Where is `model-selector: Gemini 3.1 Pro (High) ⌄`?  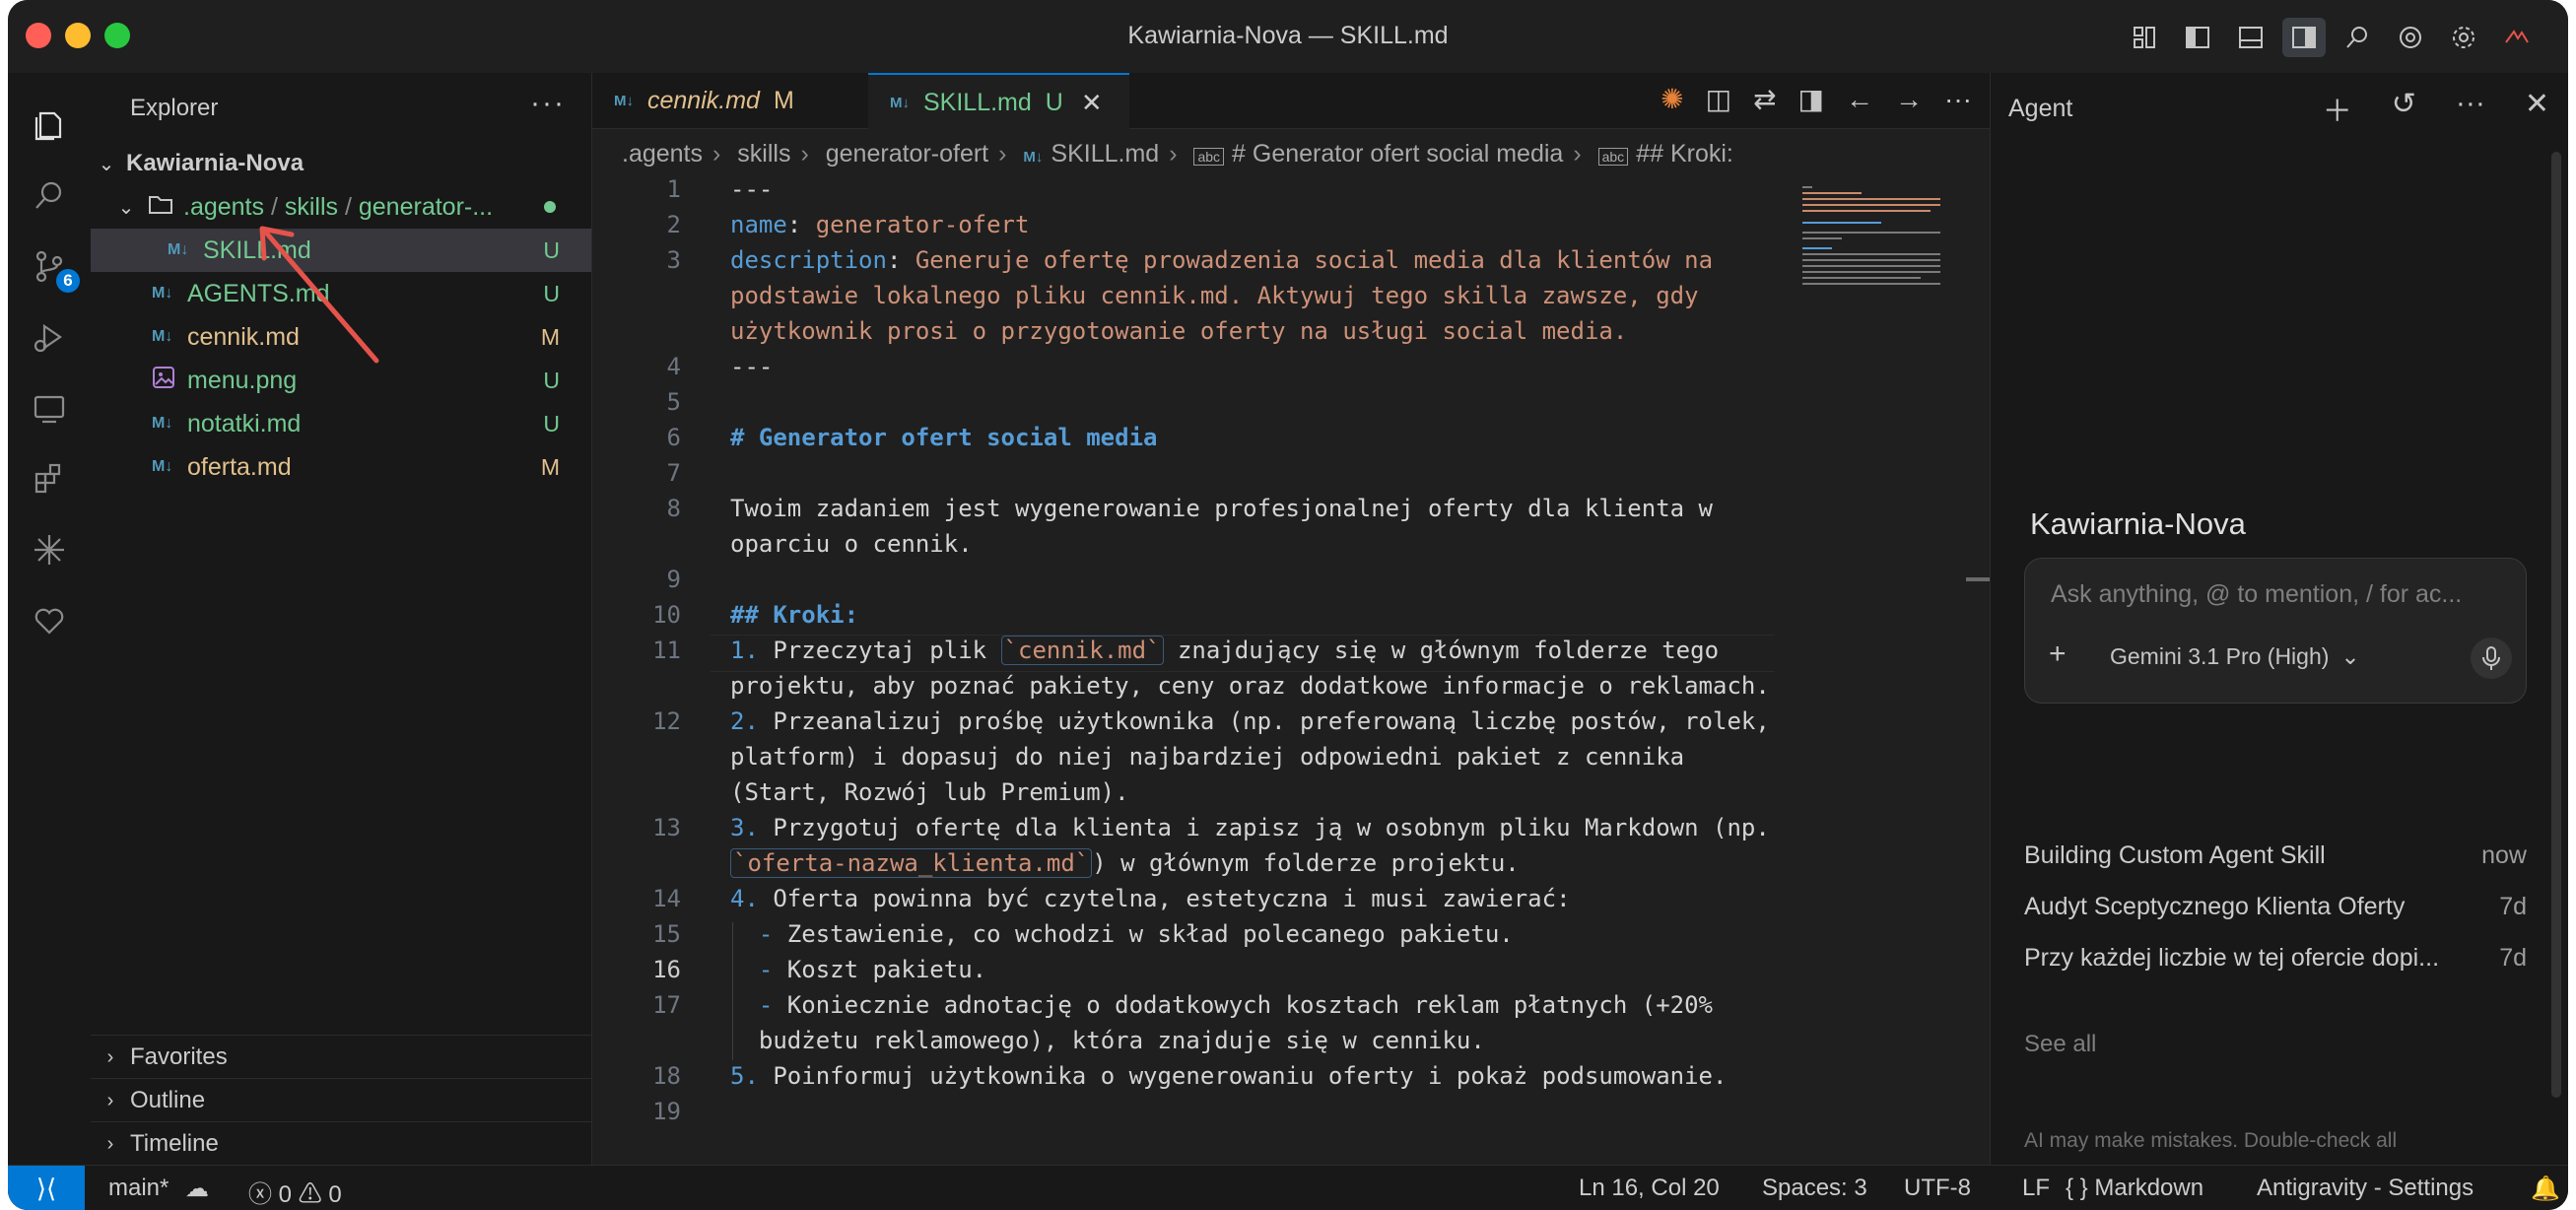
model-selector: Gemini 3.1 Pro (High) ⌄ is located at coordinates (2235, 656).